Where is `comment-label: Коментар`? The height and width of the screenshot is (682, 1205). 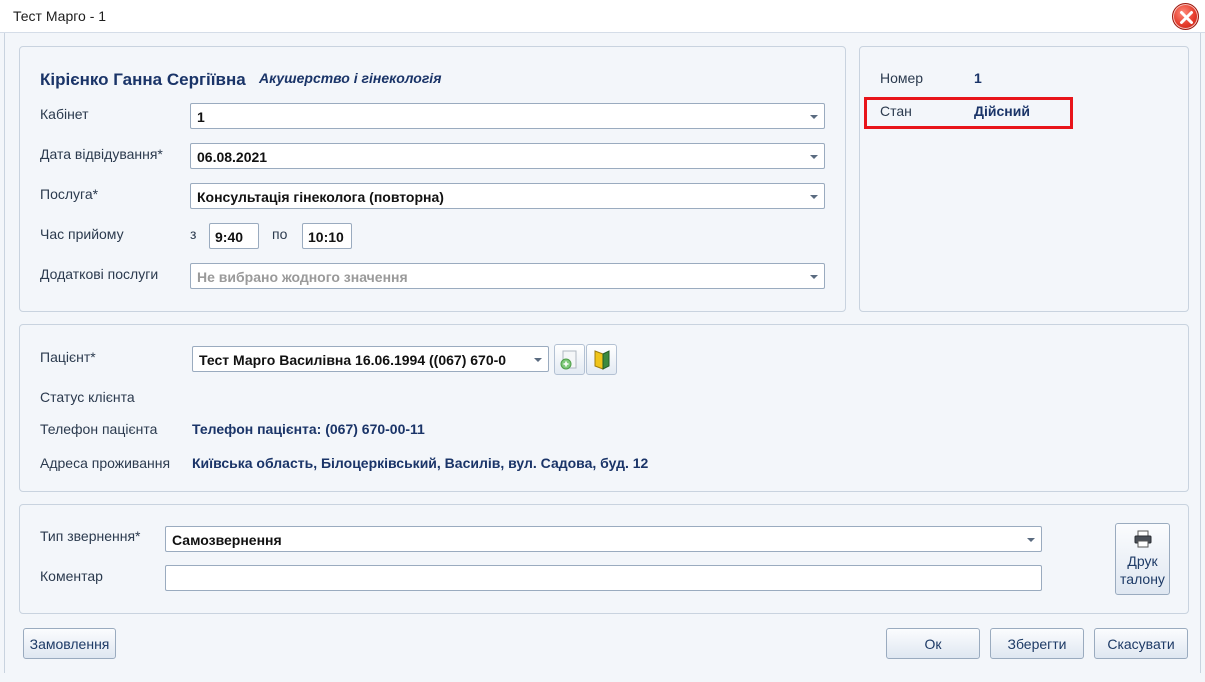
comment-label: Коментар is located at coordinates (71, 576).